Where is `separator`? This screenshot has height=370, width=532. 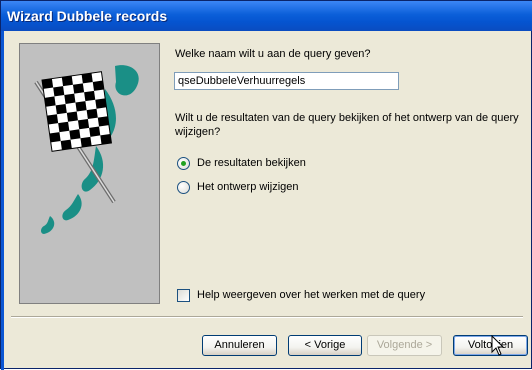
separator is located at coordinates (267, 317).